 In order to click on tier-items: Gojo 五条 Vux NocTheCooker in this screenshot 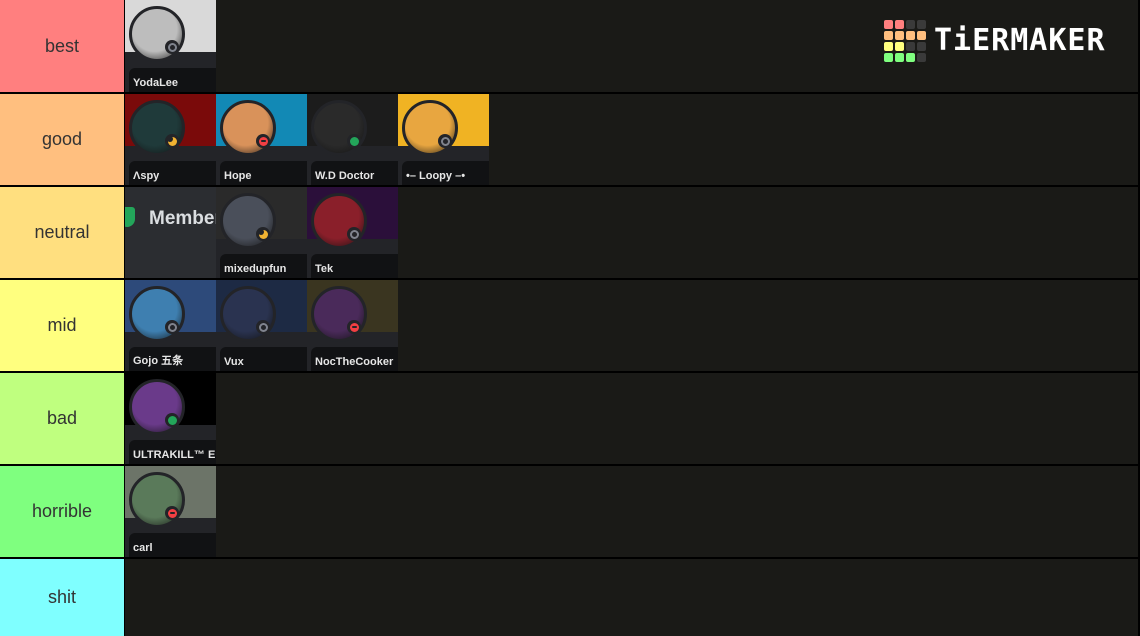, I will do `click(631, 325)`.